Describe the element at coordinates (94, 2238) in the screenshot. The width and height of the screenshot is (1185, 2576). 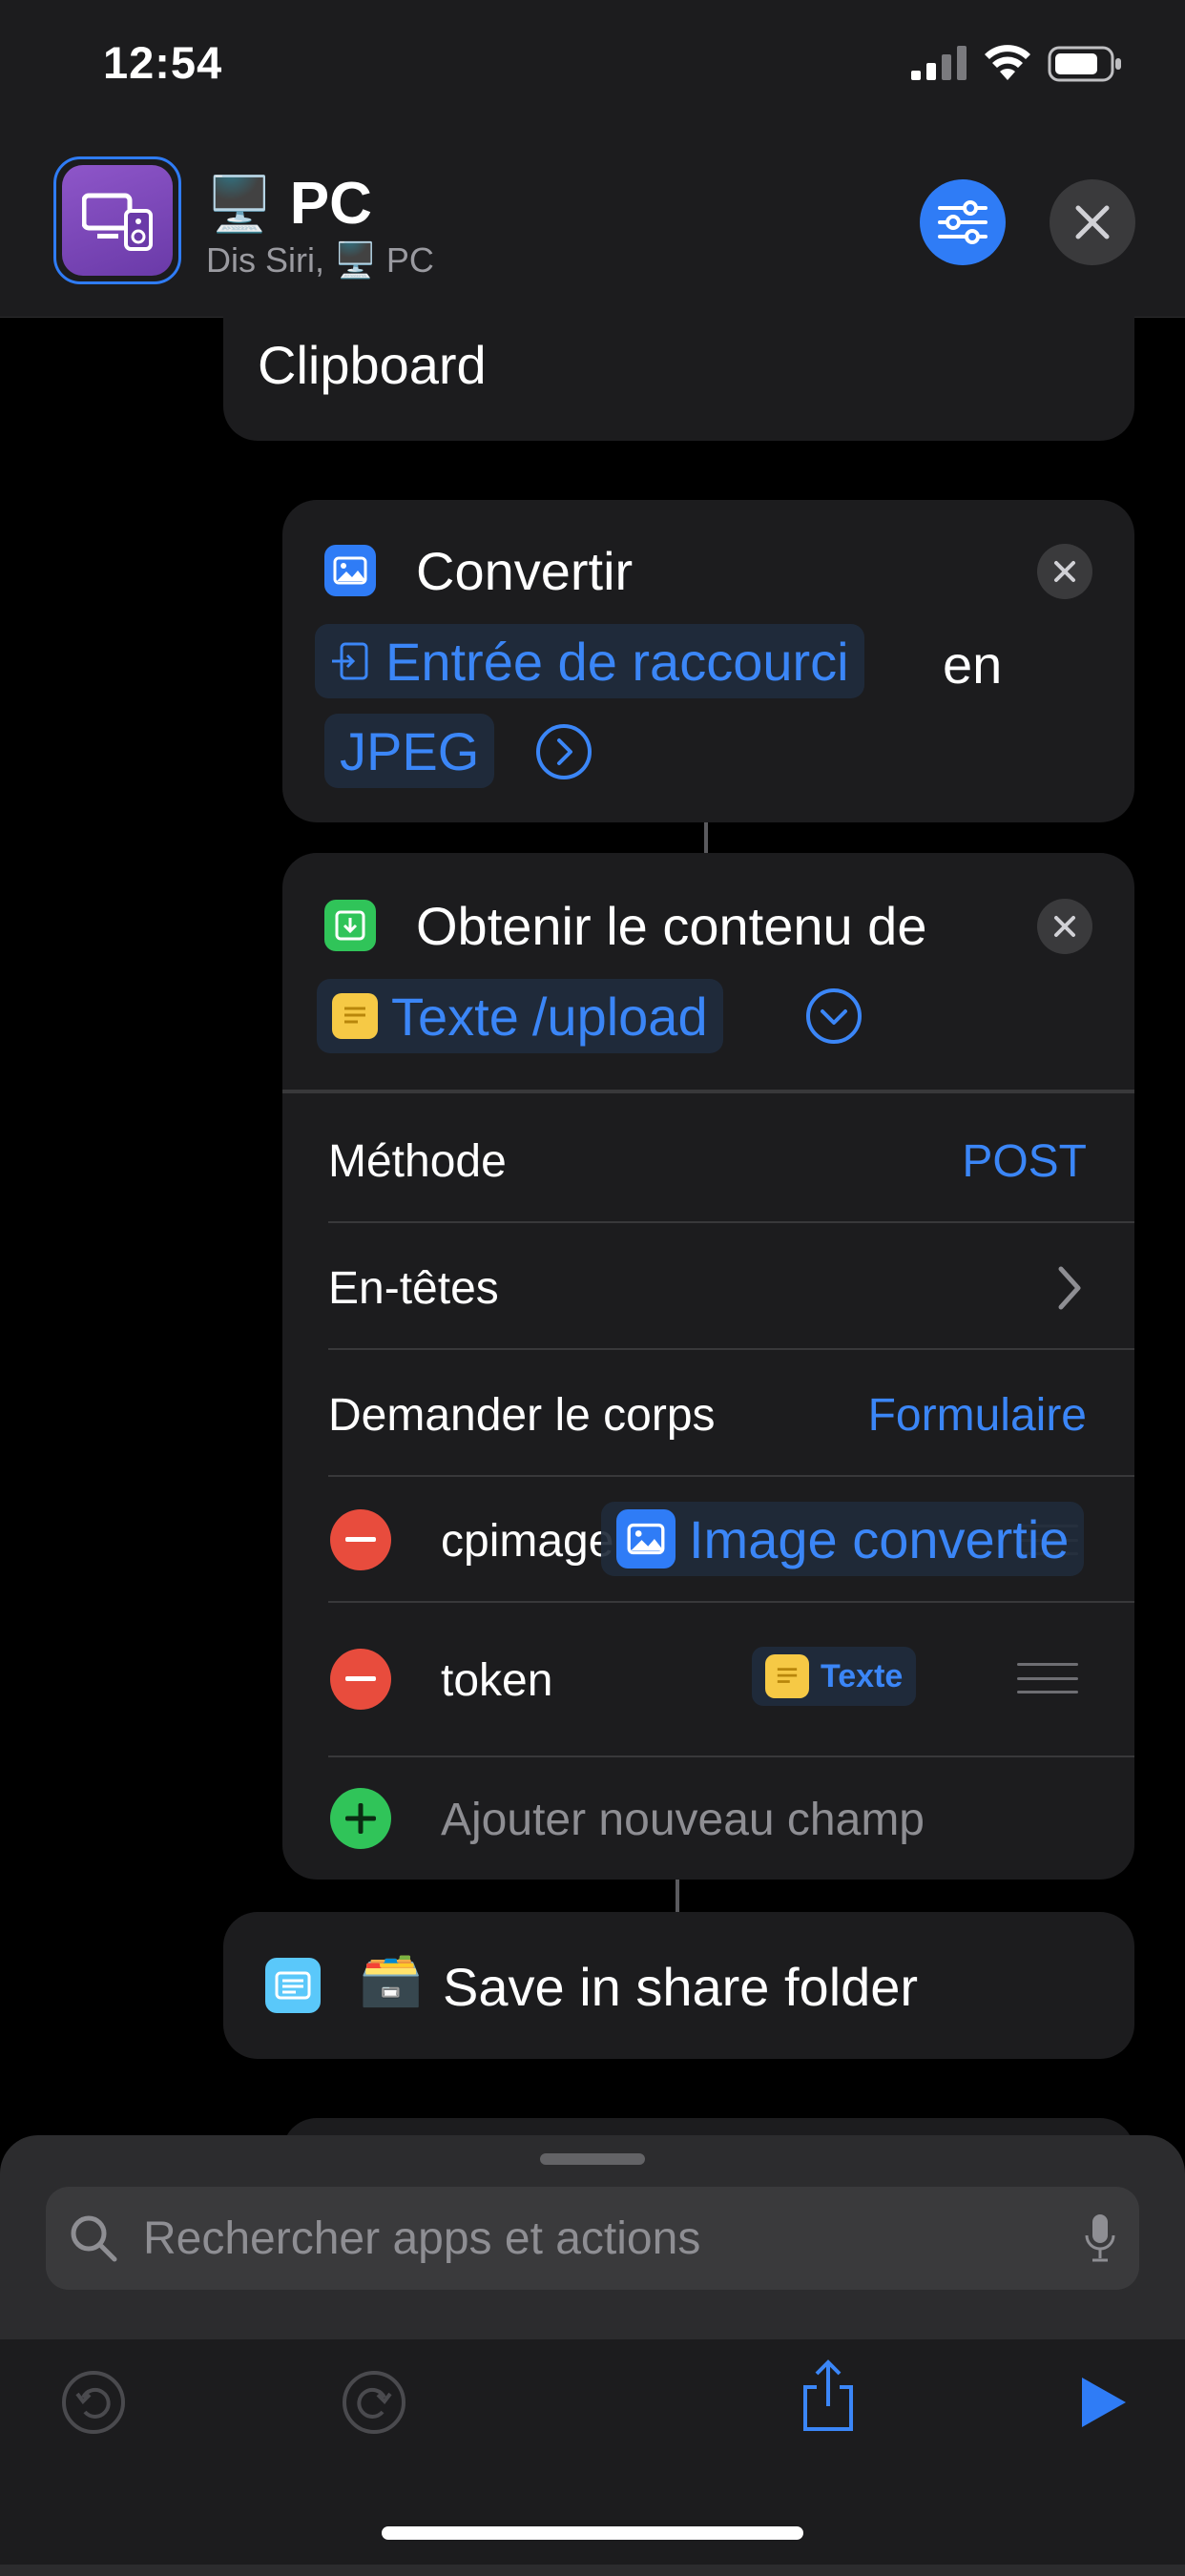
I see `search-icon` at that location.